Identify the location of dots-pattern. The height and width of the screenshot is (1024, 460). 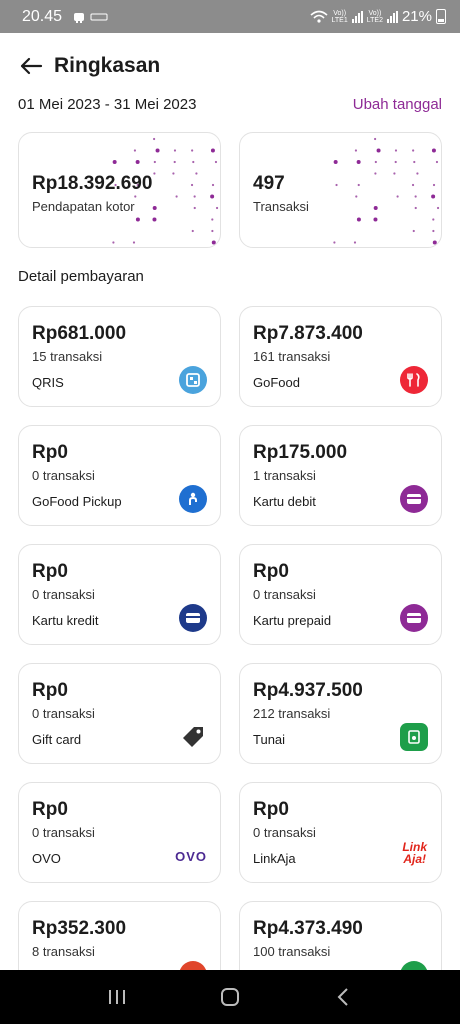
(386, 191).